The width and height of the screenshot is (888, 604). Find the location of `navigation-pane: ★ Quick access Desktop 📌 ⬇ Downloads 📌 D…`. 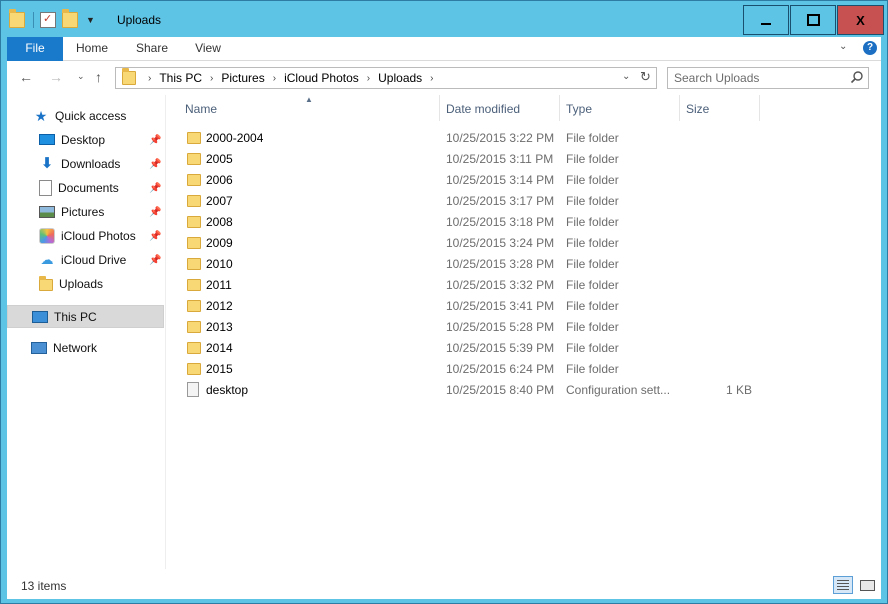

navigation-pane: ★ Quick access Desktop 📌 ⬇ Downloads 📌 D… is located at coordinates (86, 332).